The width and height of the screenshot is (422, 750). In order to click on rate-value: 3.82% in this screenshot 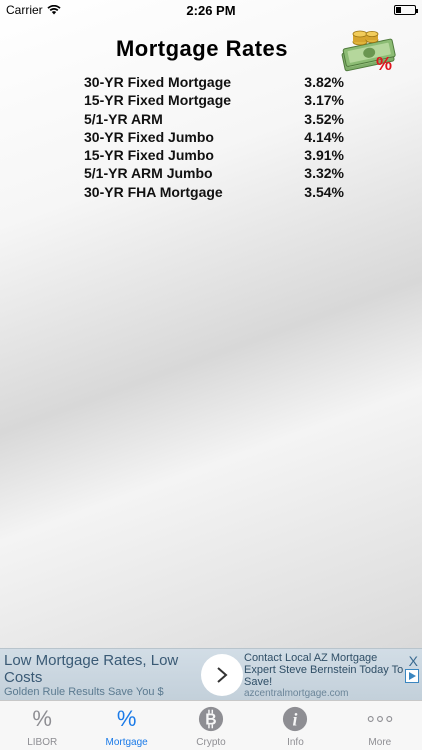, I will do `click(324, 82)`.